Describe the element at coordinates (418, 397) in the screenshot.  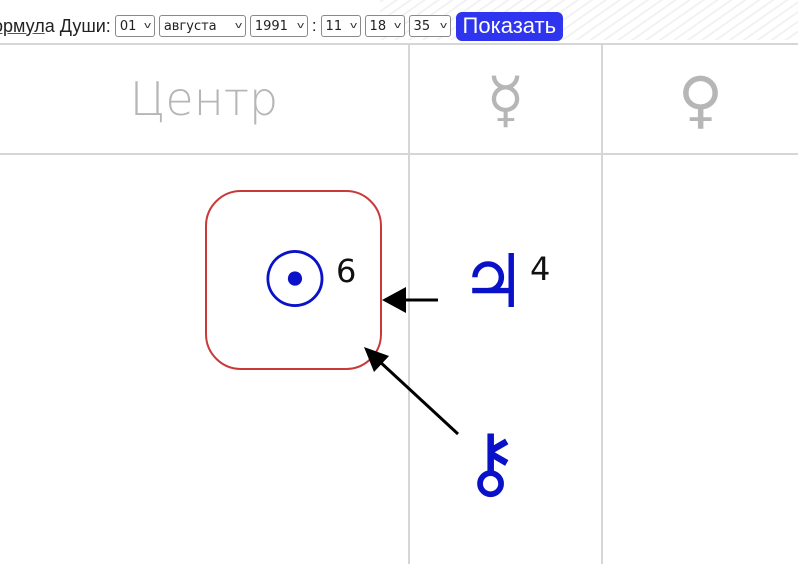
I see `chiron-arrow-line` at that location.